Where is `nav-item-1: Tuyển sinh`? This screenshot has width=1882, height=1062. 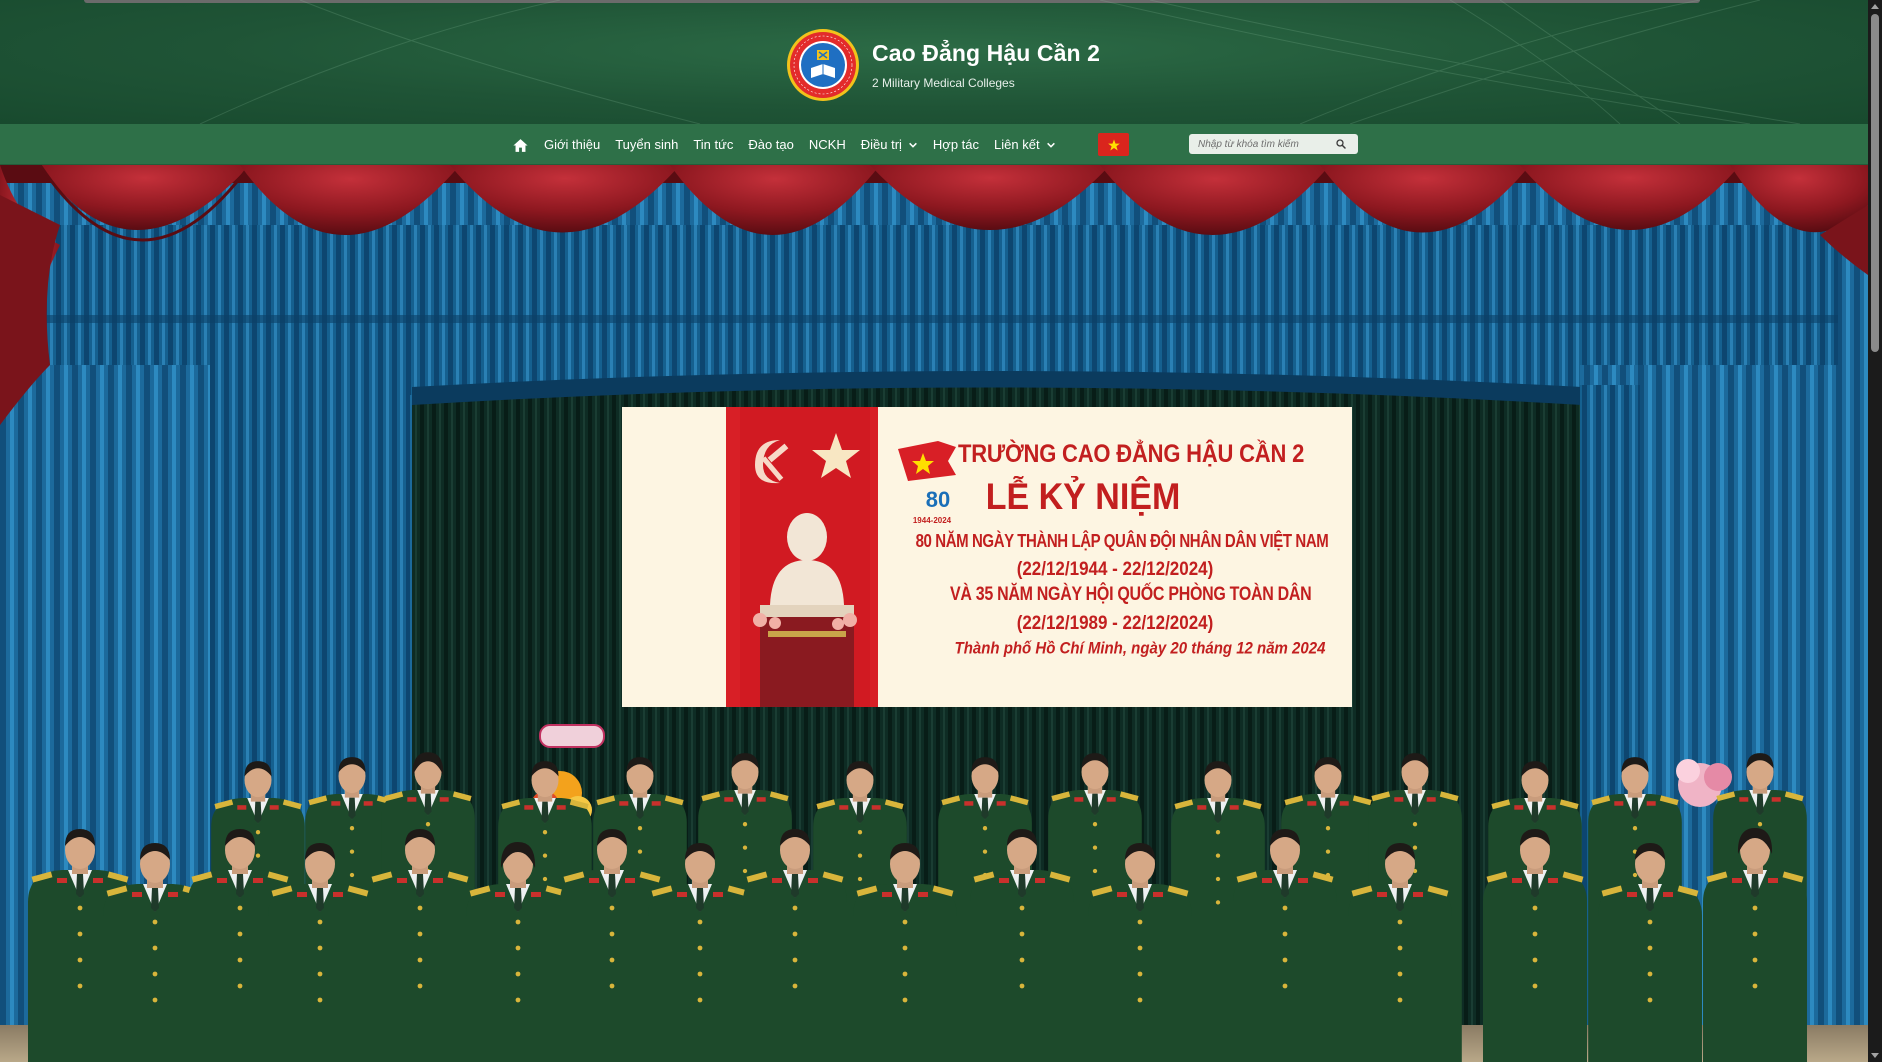
nav-item-1: Tuyển sinh is located at coordinates (646, 144).